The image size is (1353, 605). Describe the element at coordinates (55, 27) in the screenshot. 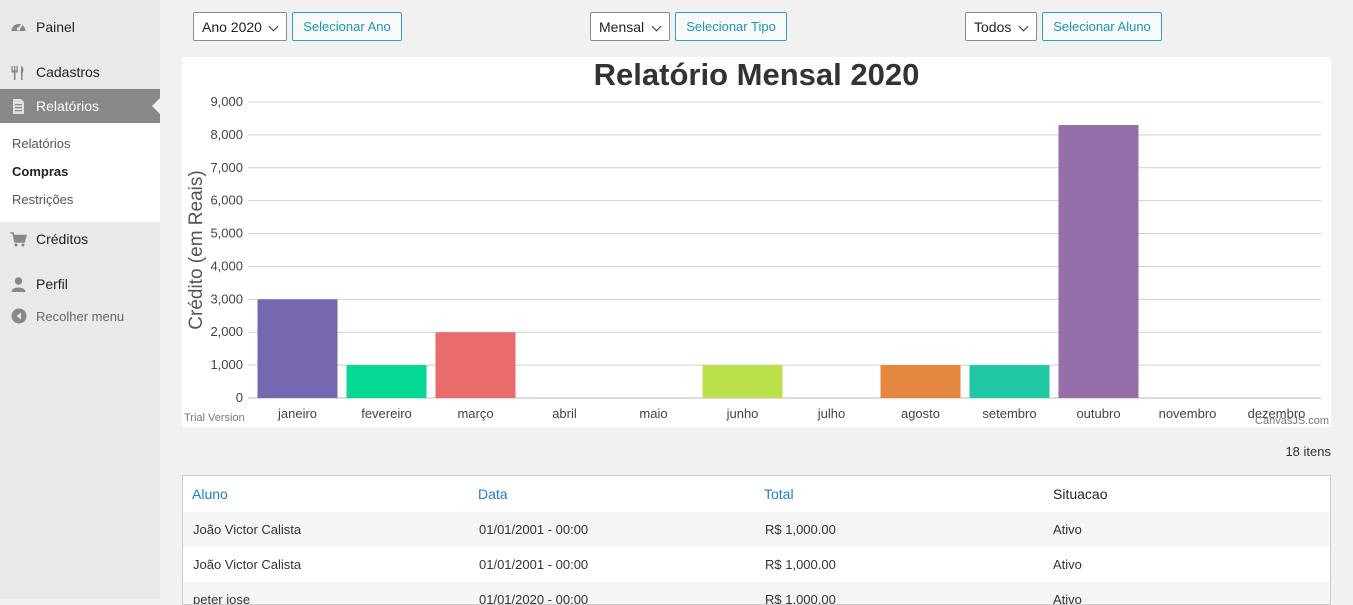

I see `sidebar-item-label: Painel` at that location.